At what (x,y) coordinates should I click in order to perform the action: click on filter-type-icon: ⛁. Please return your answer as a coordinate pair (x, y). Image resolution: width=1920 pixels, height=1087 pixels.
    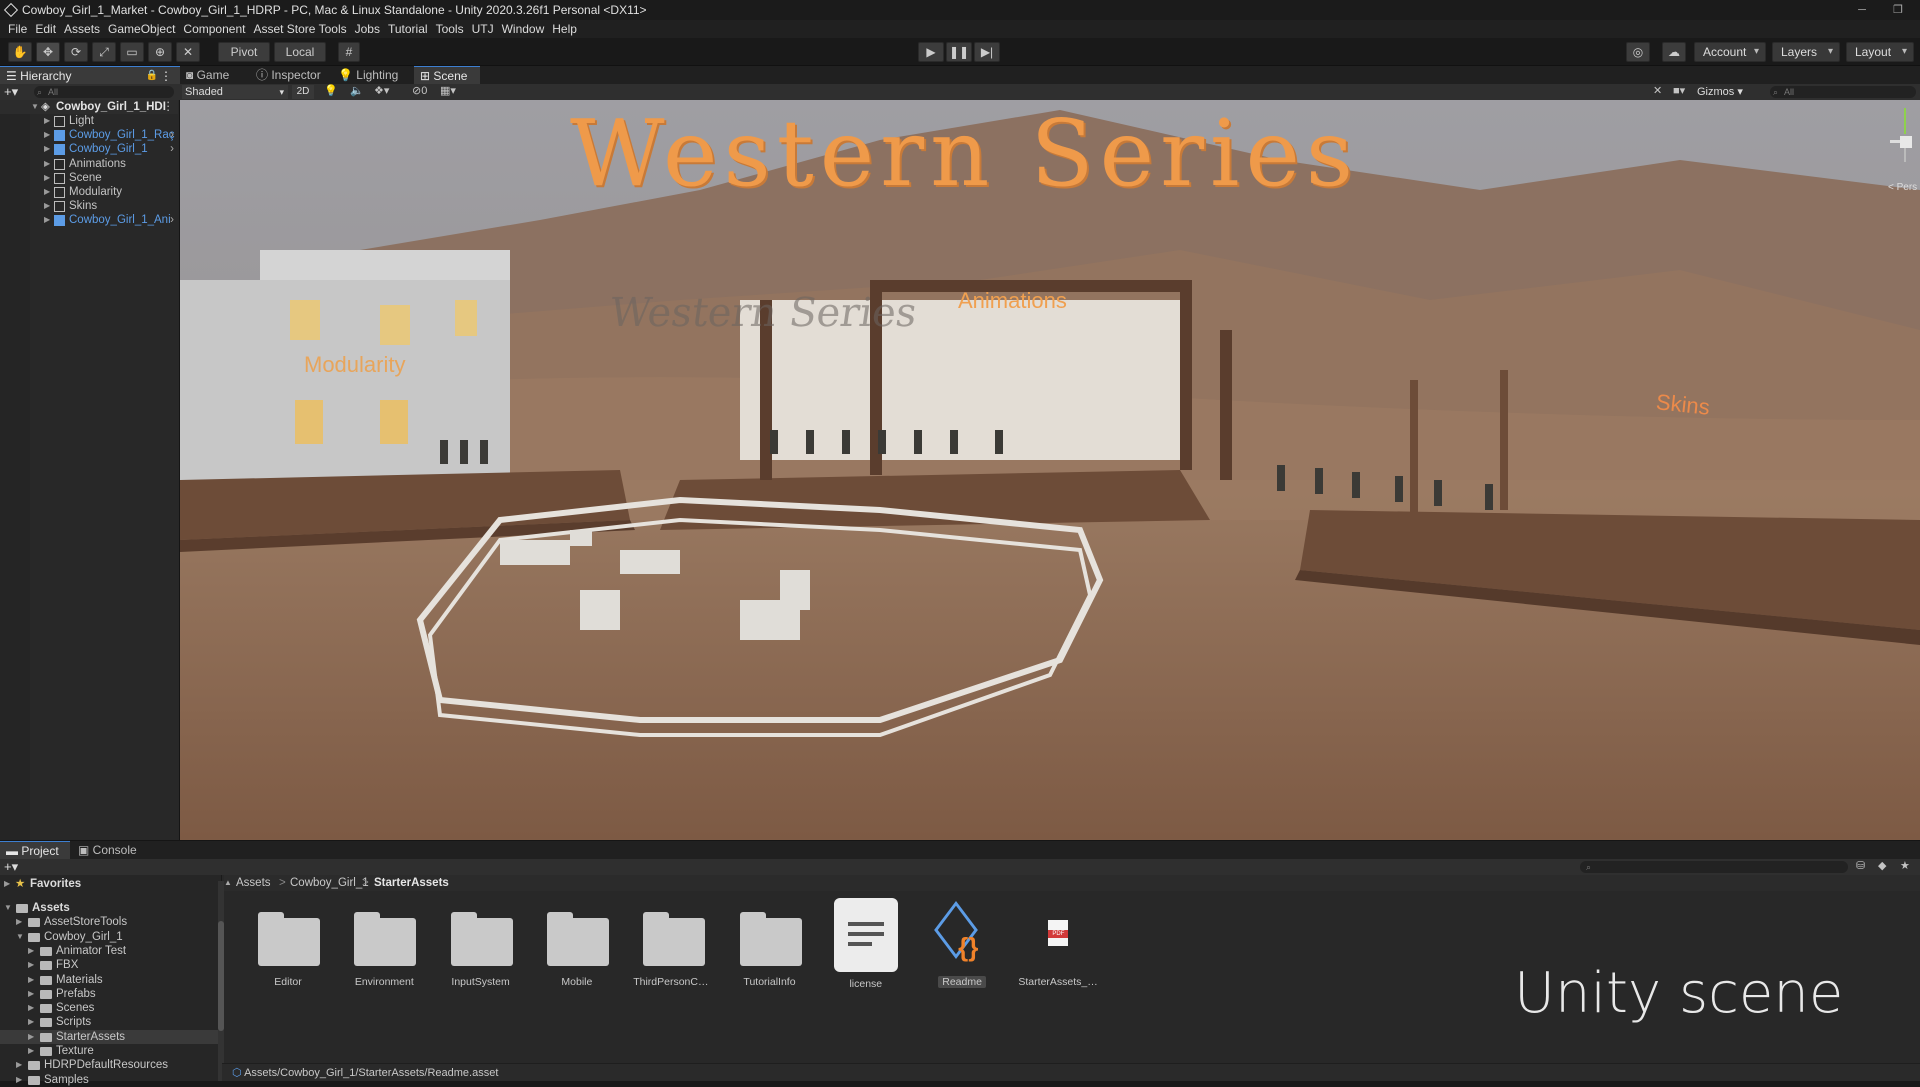
    Looking at the image, I should click on (1860, 865).